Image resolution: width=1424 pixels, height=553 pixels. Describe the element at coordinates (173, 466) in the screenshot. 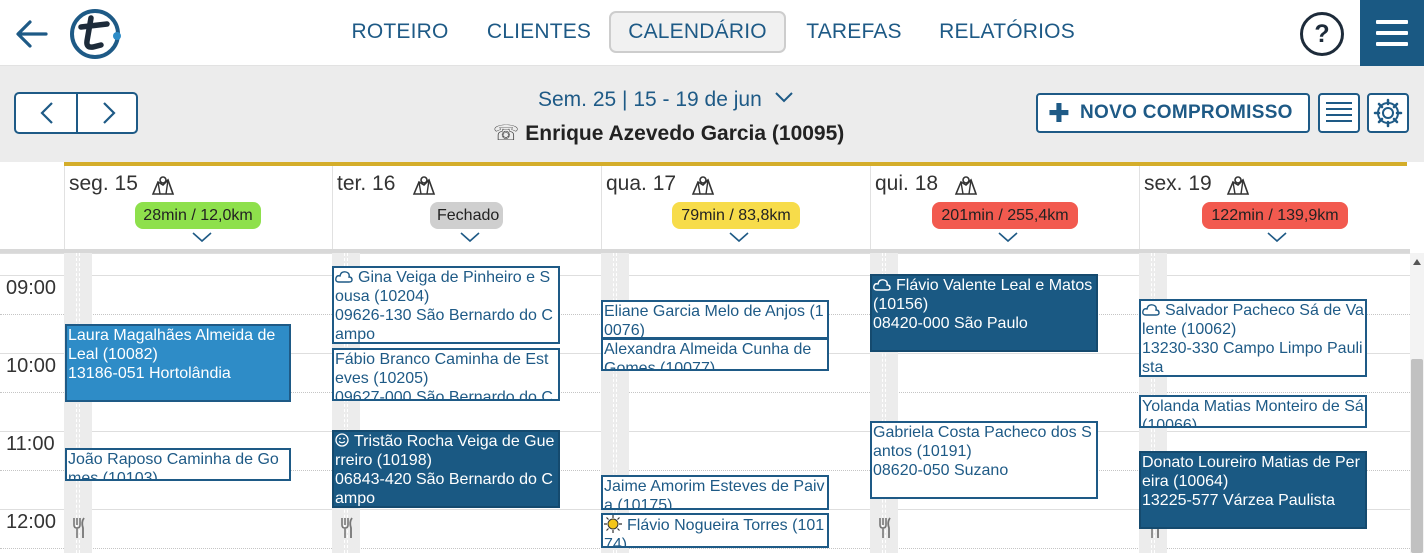

I see `appointment-client-name: João Raposo Caminha de Gomes (10103)` at that location.